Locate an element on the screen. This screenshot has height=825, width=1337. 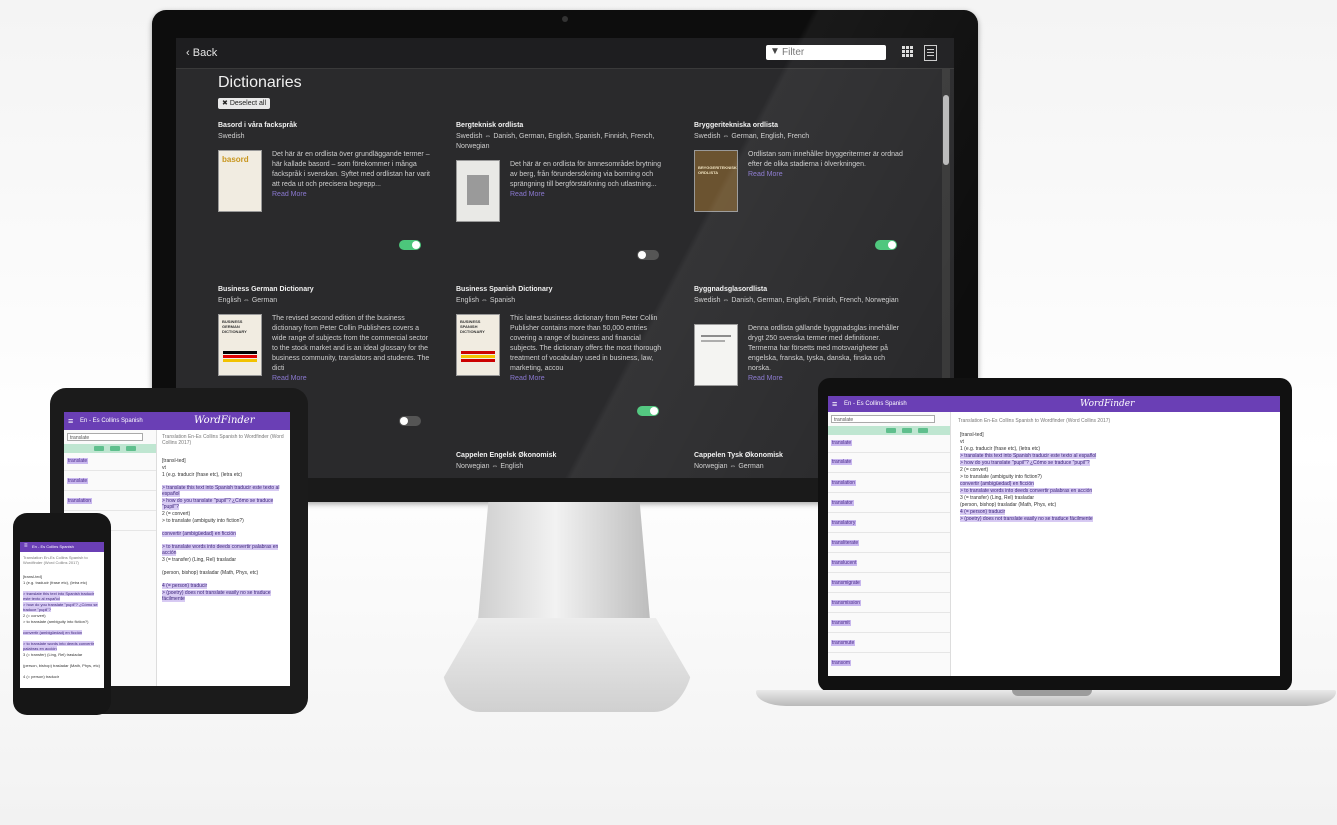
top-bar: ‹ Back ▼ is located at coordinates (565, 53).